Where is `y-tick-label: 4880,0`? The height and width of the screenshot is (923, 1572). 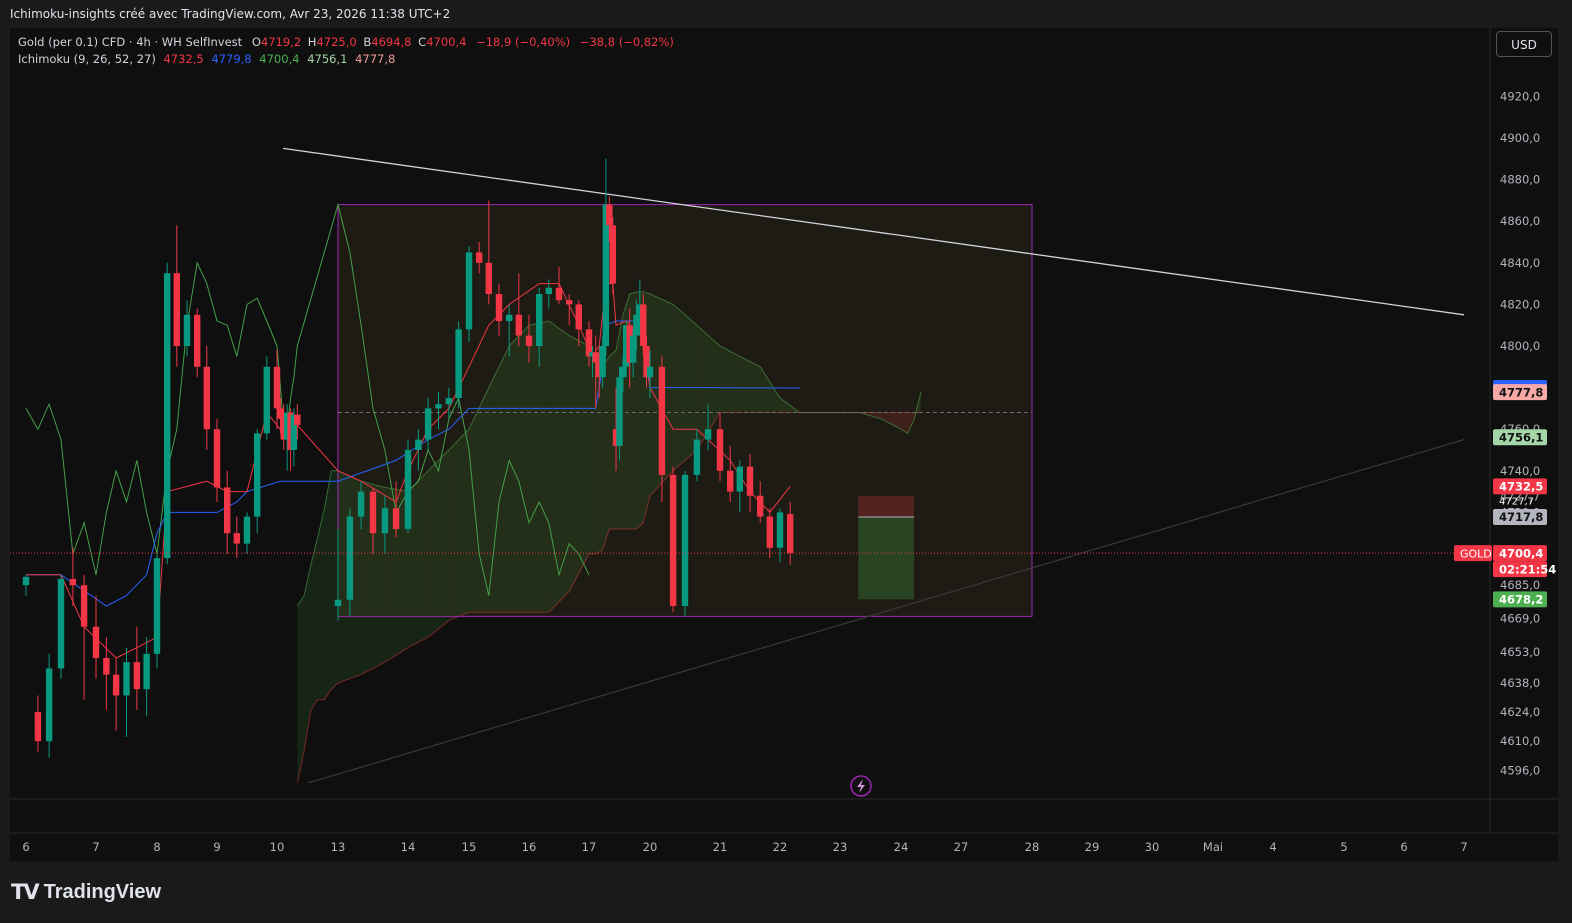
y-tick-label: 4880,0 is located at coordinates (1520, 180).